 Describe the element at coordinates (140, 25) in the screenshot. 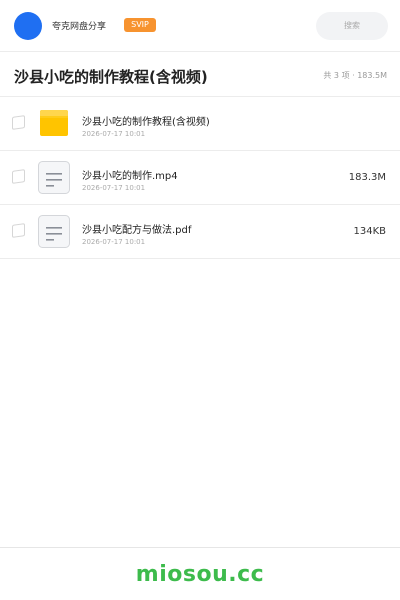

I see `svip-badge: SVIP` at that location.